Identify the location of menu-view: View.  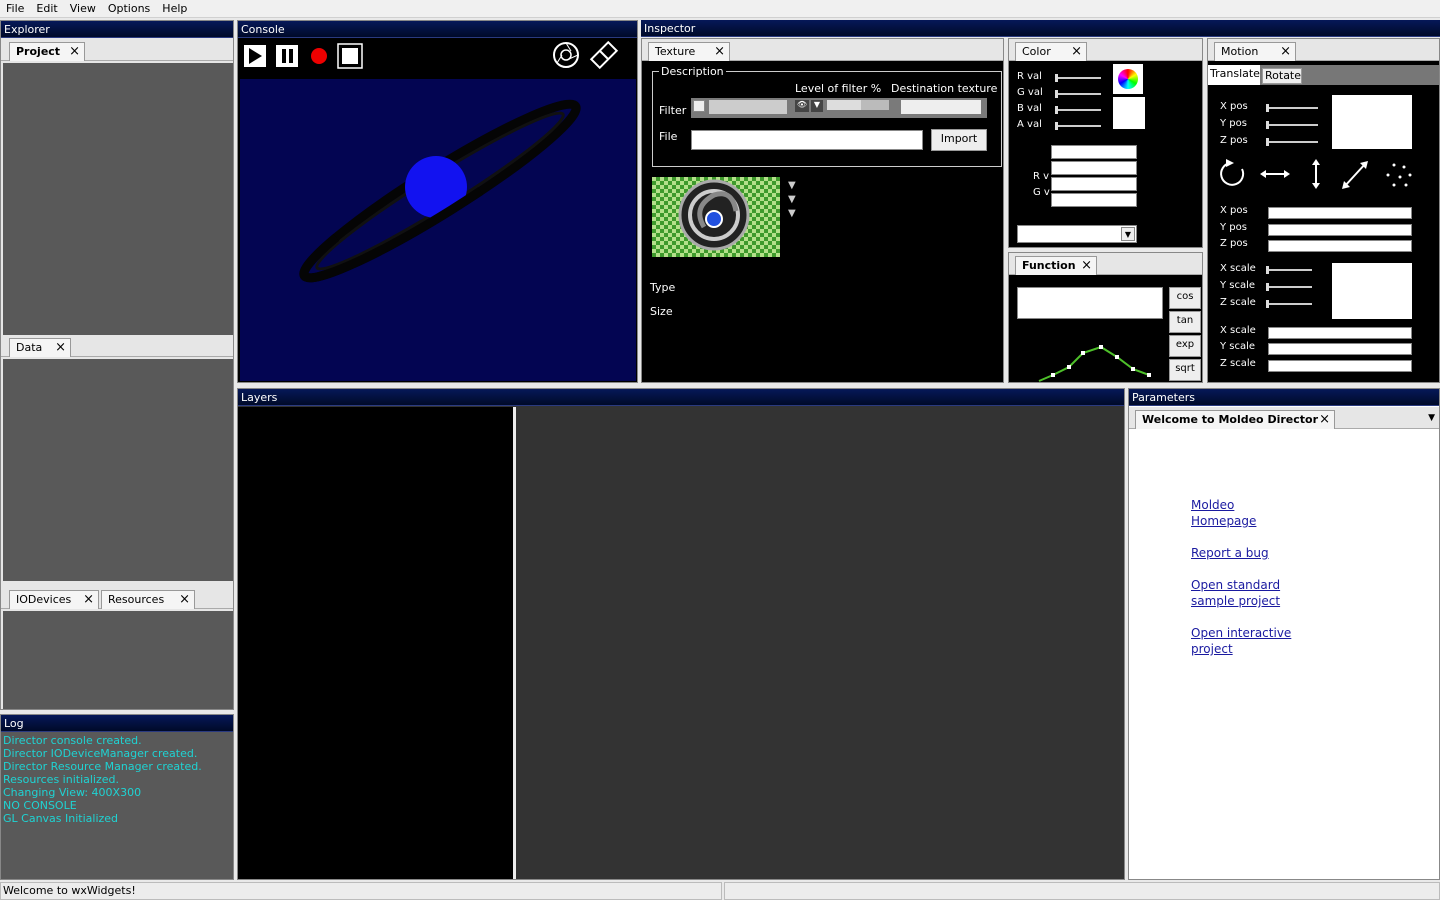
(83, 8).